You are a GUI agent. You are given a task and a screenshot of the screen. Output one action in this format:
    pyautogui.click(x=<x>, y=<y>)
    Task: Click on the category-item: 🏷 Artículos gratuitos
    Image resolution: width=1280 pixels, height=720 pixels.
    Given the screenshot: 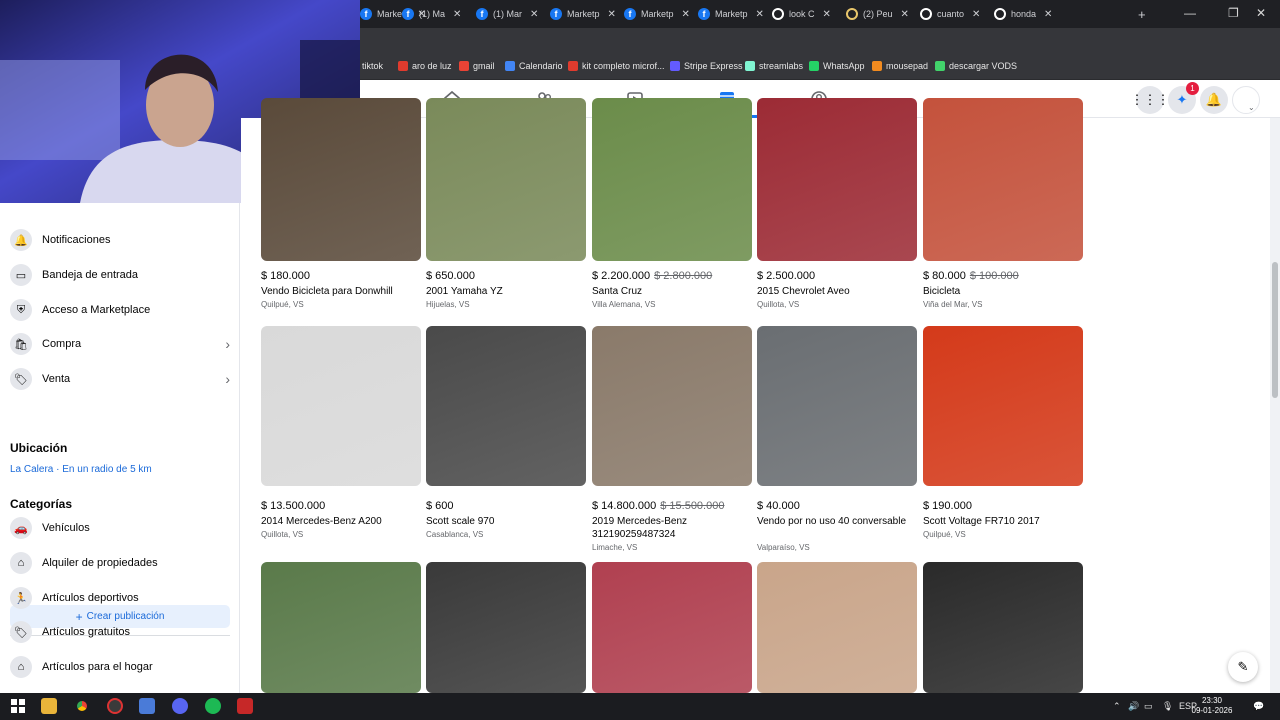 What is the action you would take?
    pyautogui.click(x=120, y=632)
    